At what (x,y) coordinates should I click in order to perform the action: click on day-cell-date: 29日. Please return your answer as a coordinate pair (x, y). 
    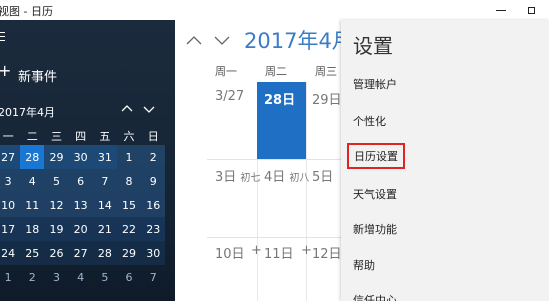
    Looking at the image, I should click on (326, 98).